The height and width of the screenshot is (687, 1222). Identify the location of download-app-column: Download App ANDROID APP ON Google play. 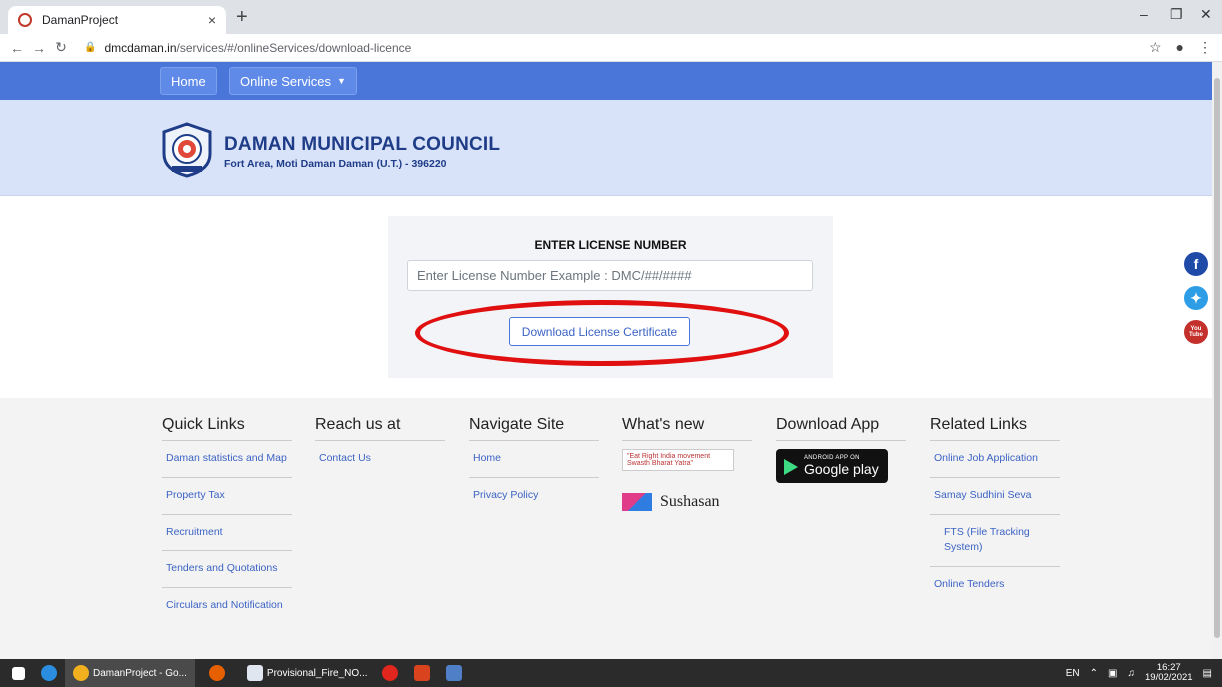
(841, 449).